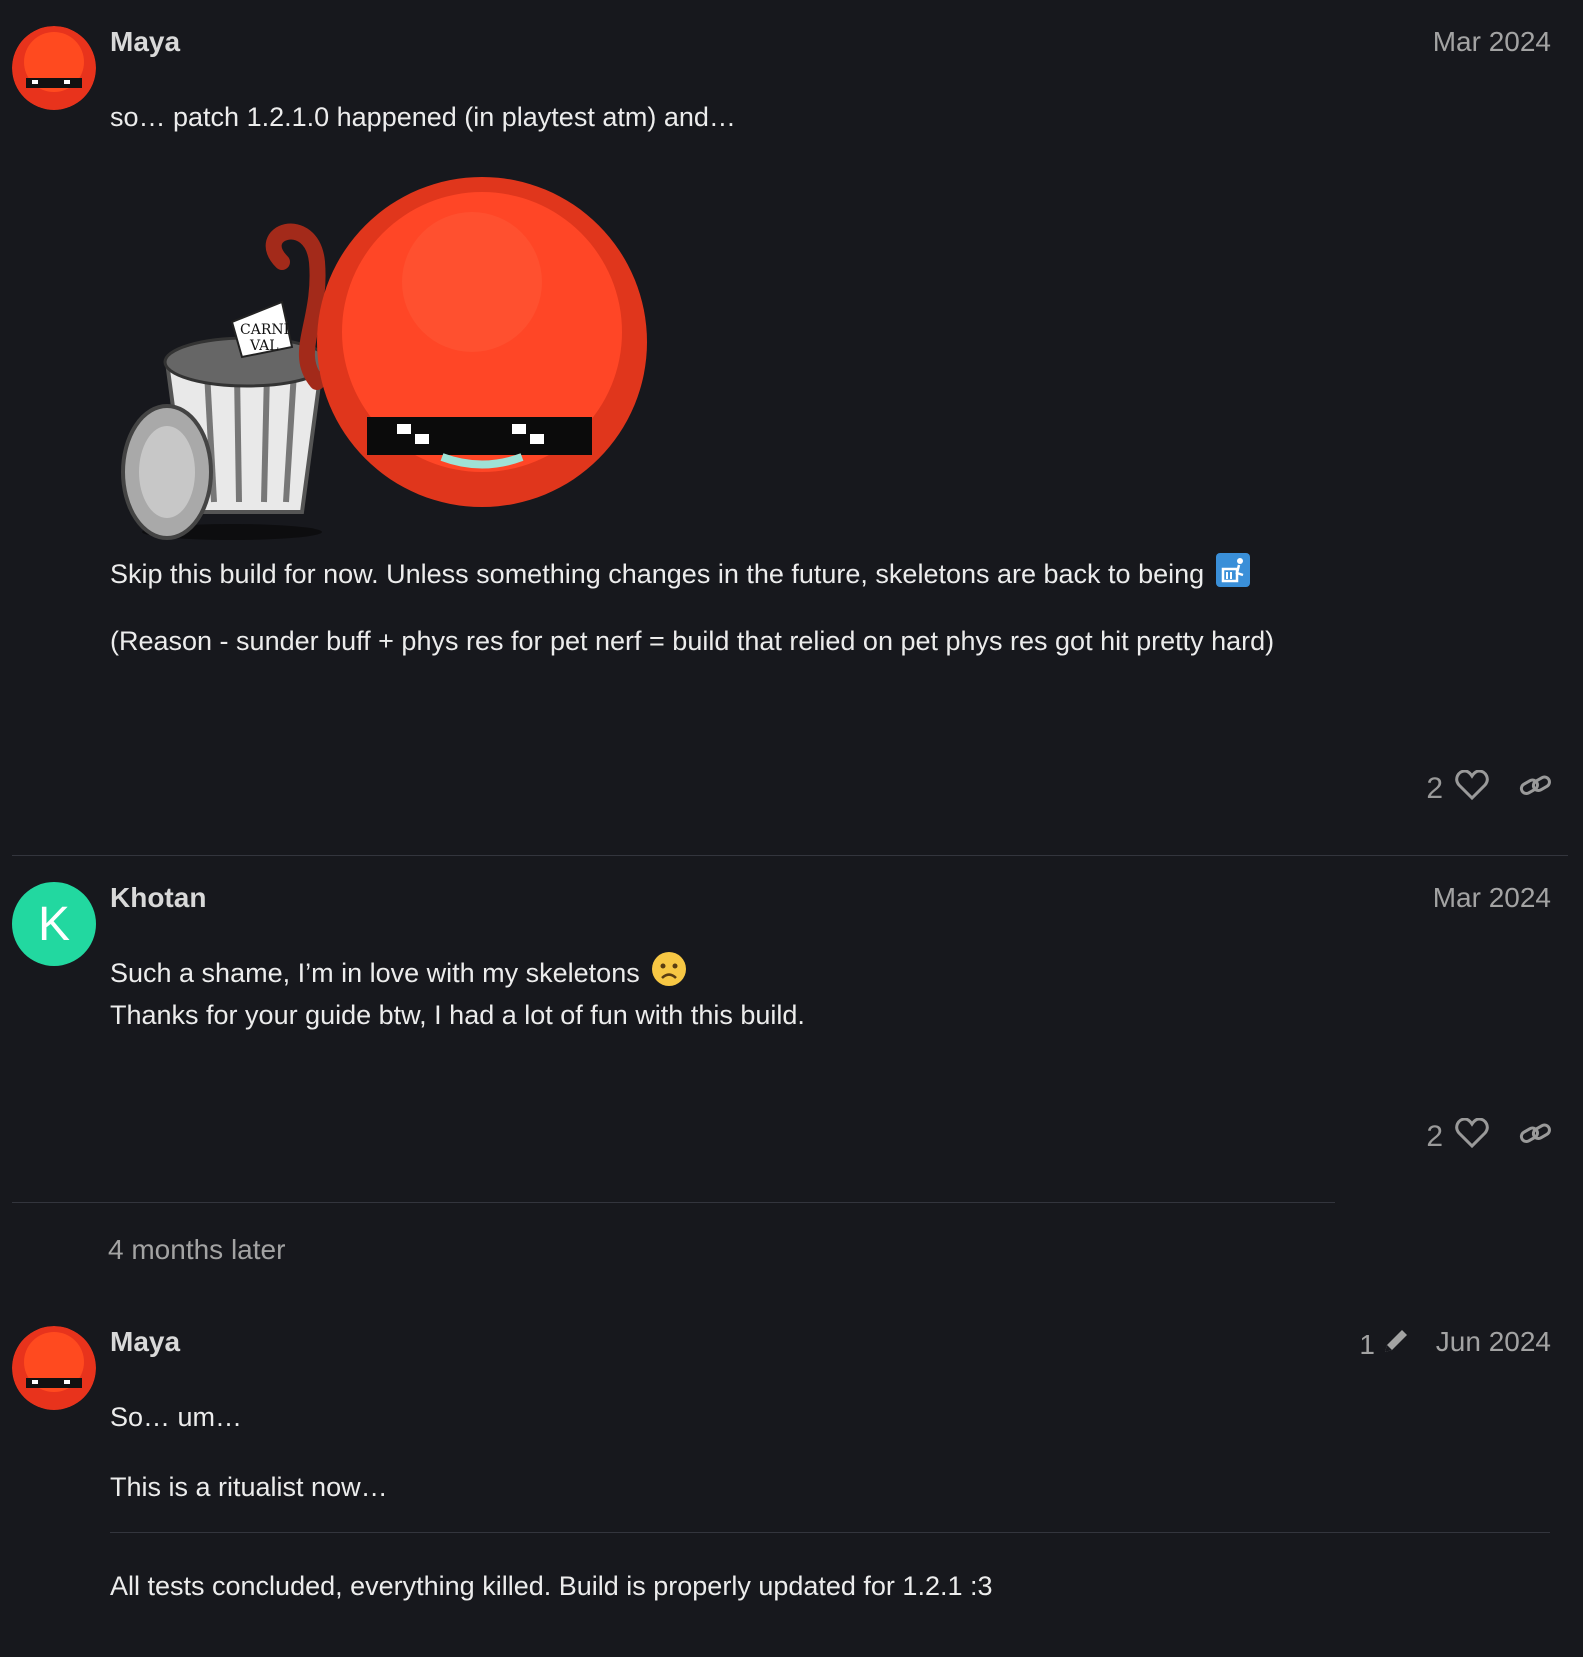 Image resolution: width=1583 pixels, height=1657 pixels. I want to click on trash-and-fluffball-image: CARNI VAL, so click(384, 358).